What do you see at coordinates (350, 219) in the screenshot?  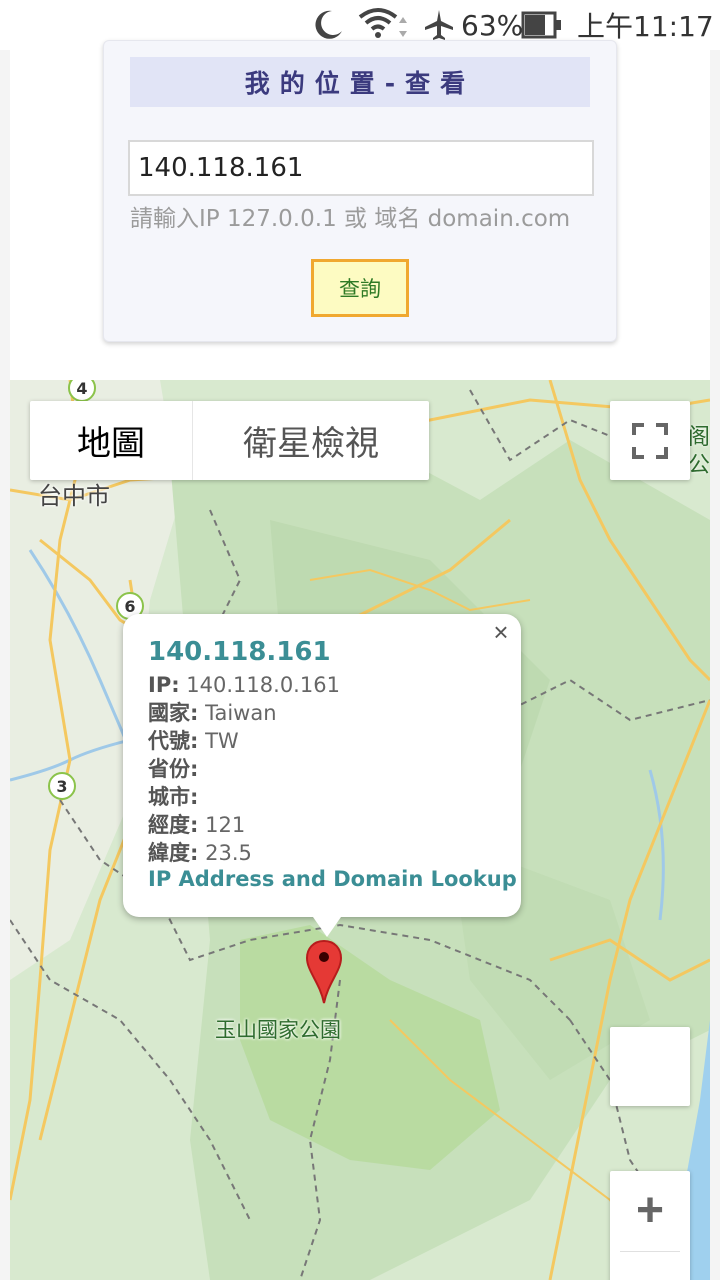 I see `input-hint: 請輸入IP 127.0.0.1 或 域名 domain.com` at bounding box center [350, 219].